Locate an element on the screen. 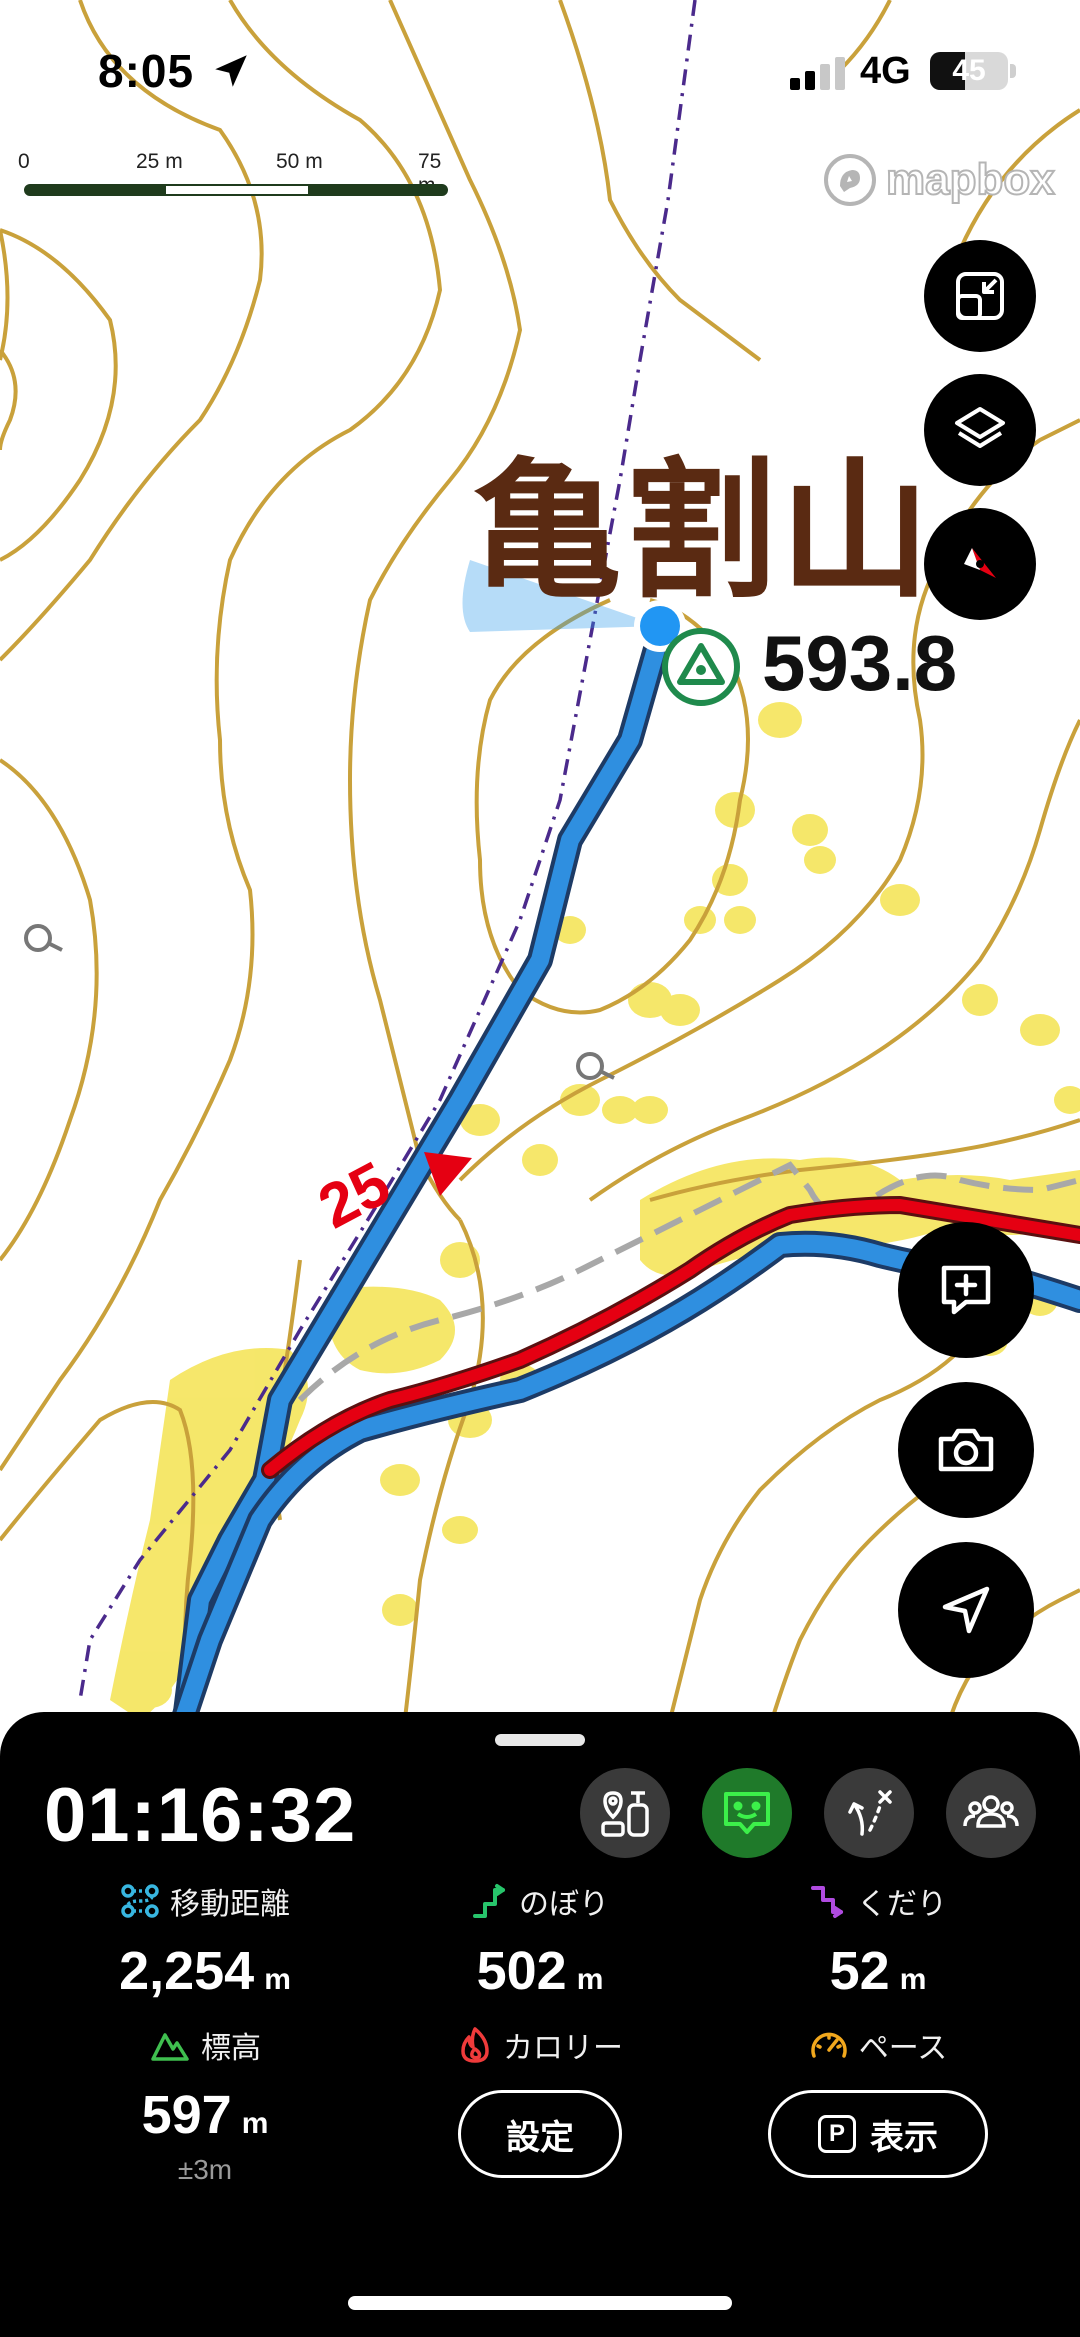 The height and width of the screenshot is (2337, 1080). descent-icon is located at coordinates (827, 1902).